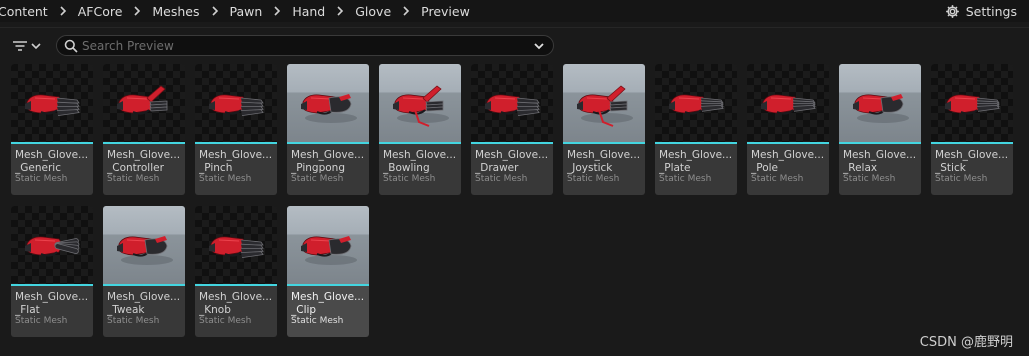 The height and width of the screenshot is (356, 1029). I want to click on asset-tile: Mesh_Glove... _Pole Static Mesh, so click(788, 129).